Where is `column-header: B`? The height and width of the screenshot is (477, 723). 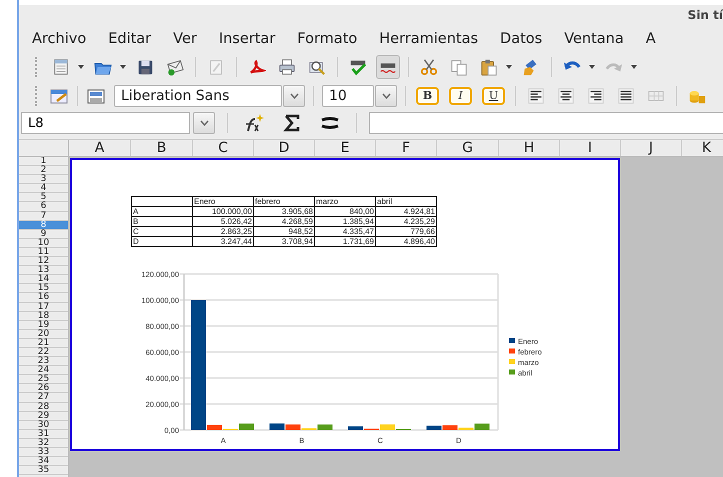
column-header: B is located at coordinates (162, 148).